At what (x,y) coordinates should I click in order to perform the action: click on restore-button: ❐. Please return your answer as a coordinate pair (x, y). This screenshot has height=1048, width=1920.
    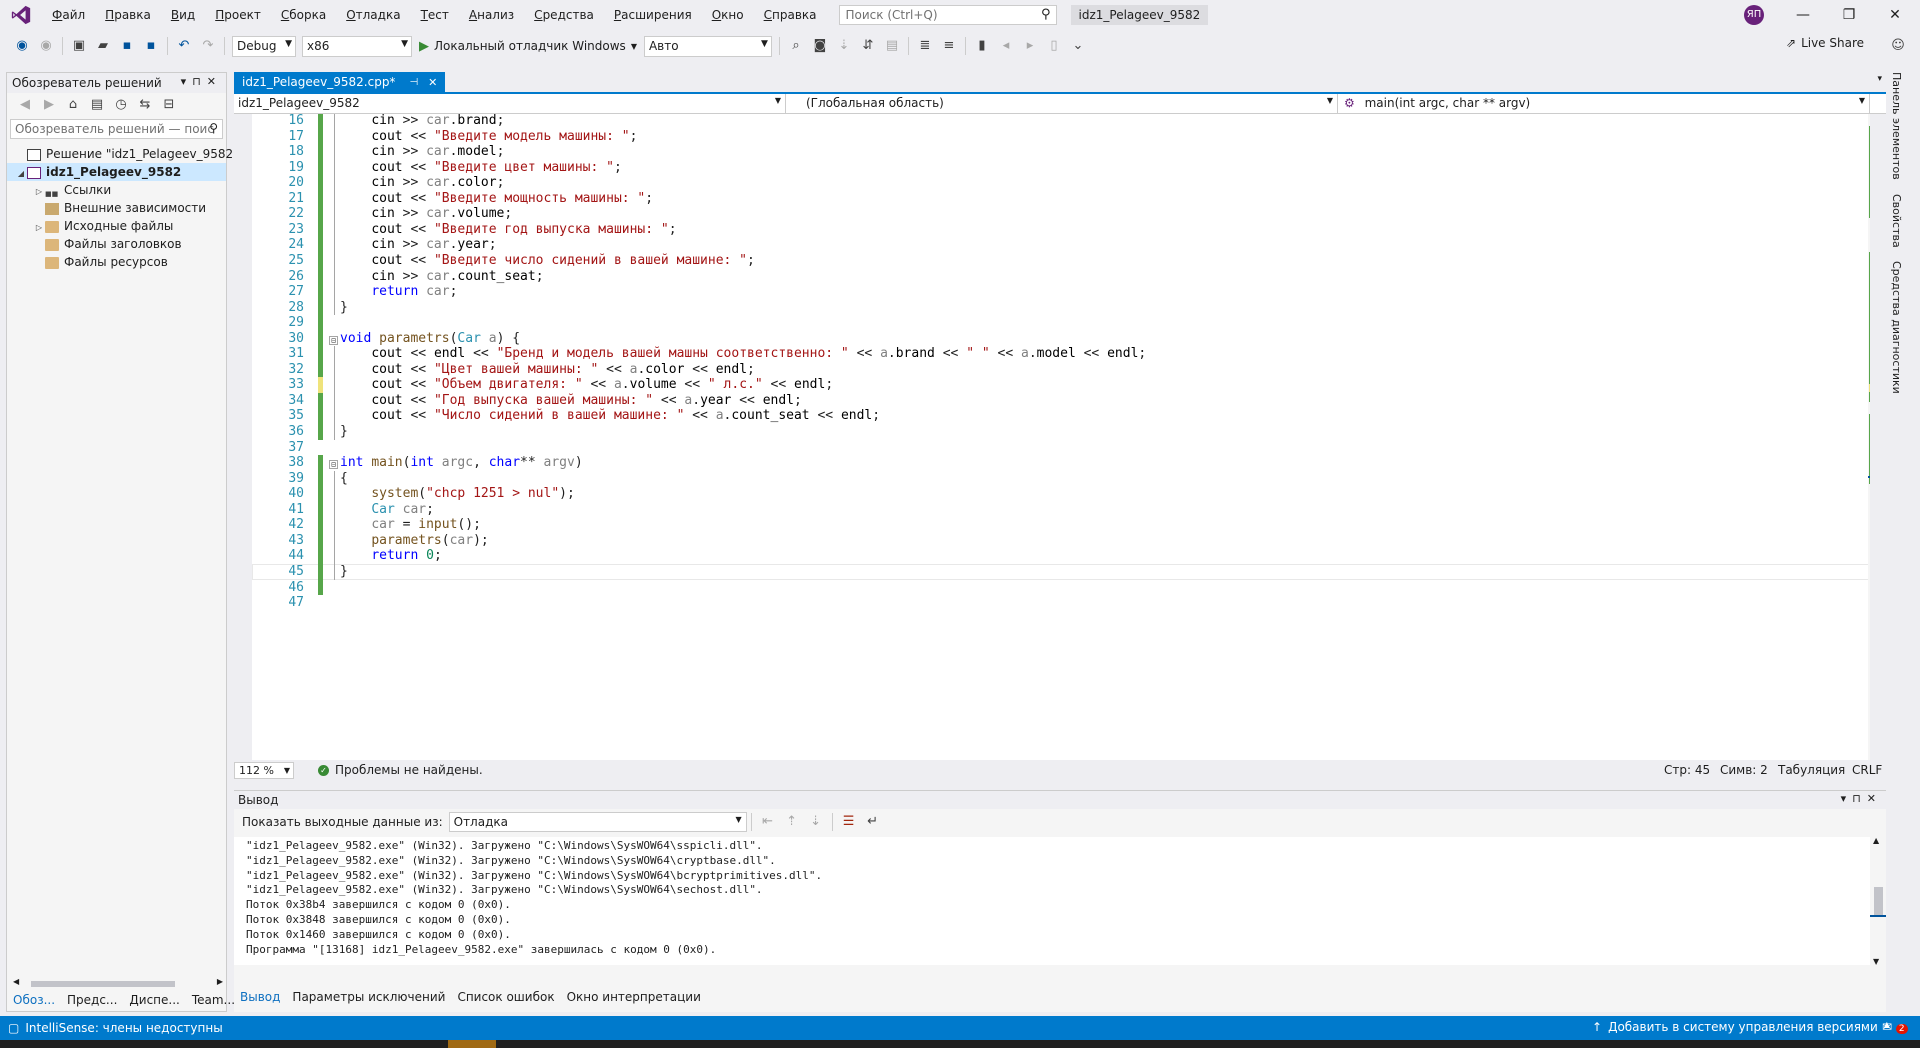
    Looking at the image, I should click on (1849, 15).